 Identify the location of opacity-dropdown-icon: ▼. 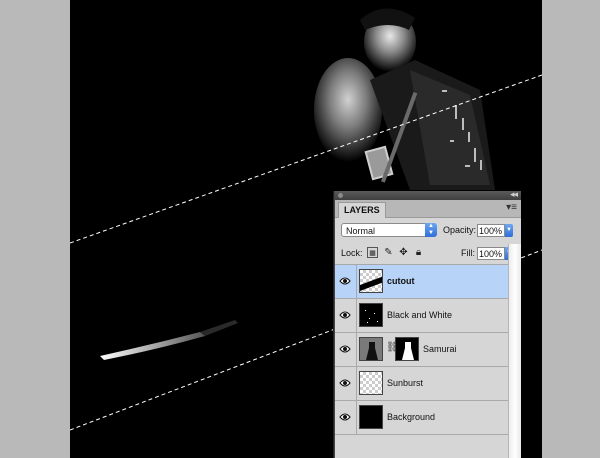
(509, 230).